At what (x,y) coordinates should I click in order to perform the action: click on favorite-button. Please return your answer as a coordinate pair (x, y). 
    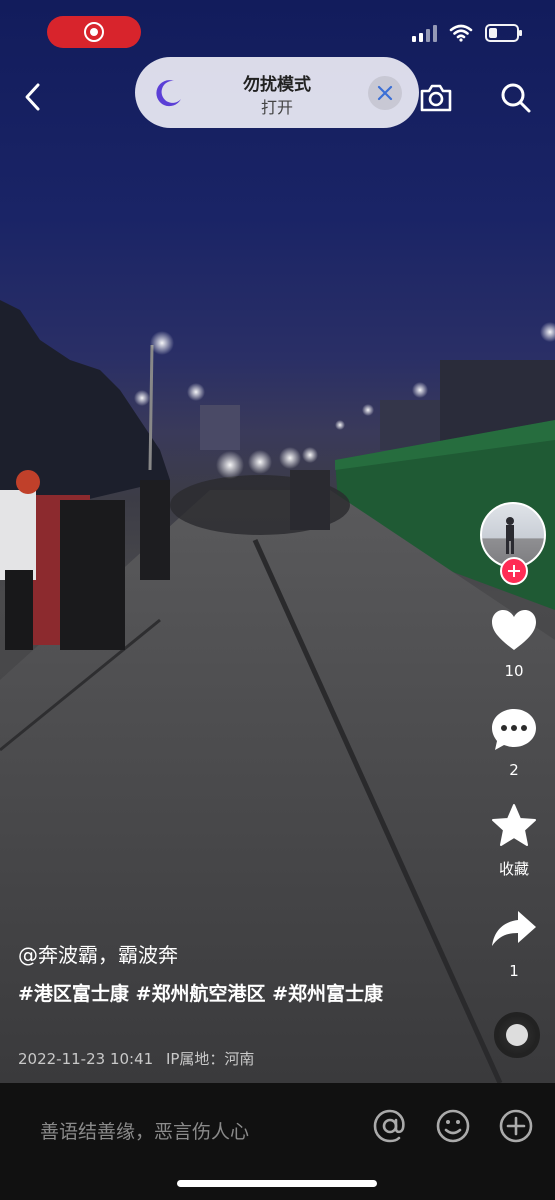
    Looking at the image, I should click on (514, 827).